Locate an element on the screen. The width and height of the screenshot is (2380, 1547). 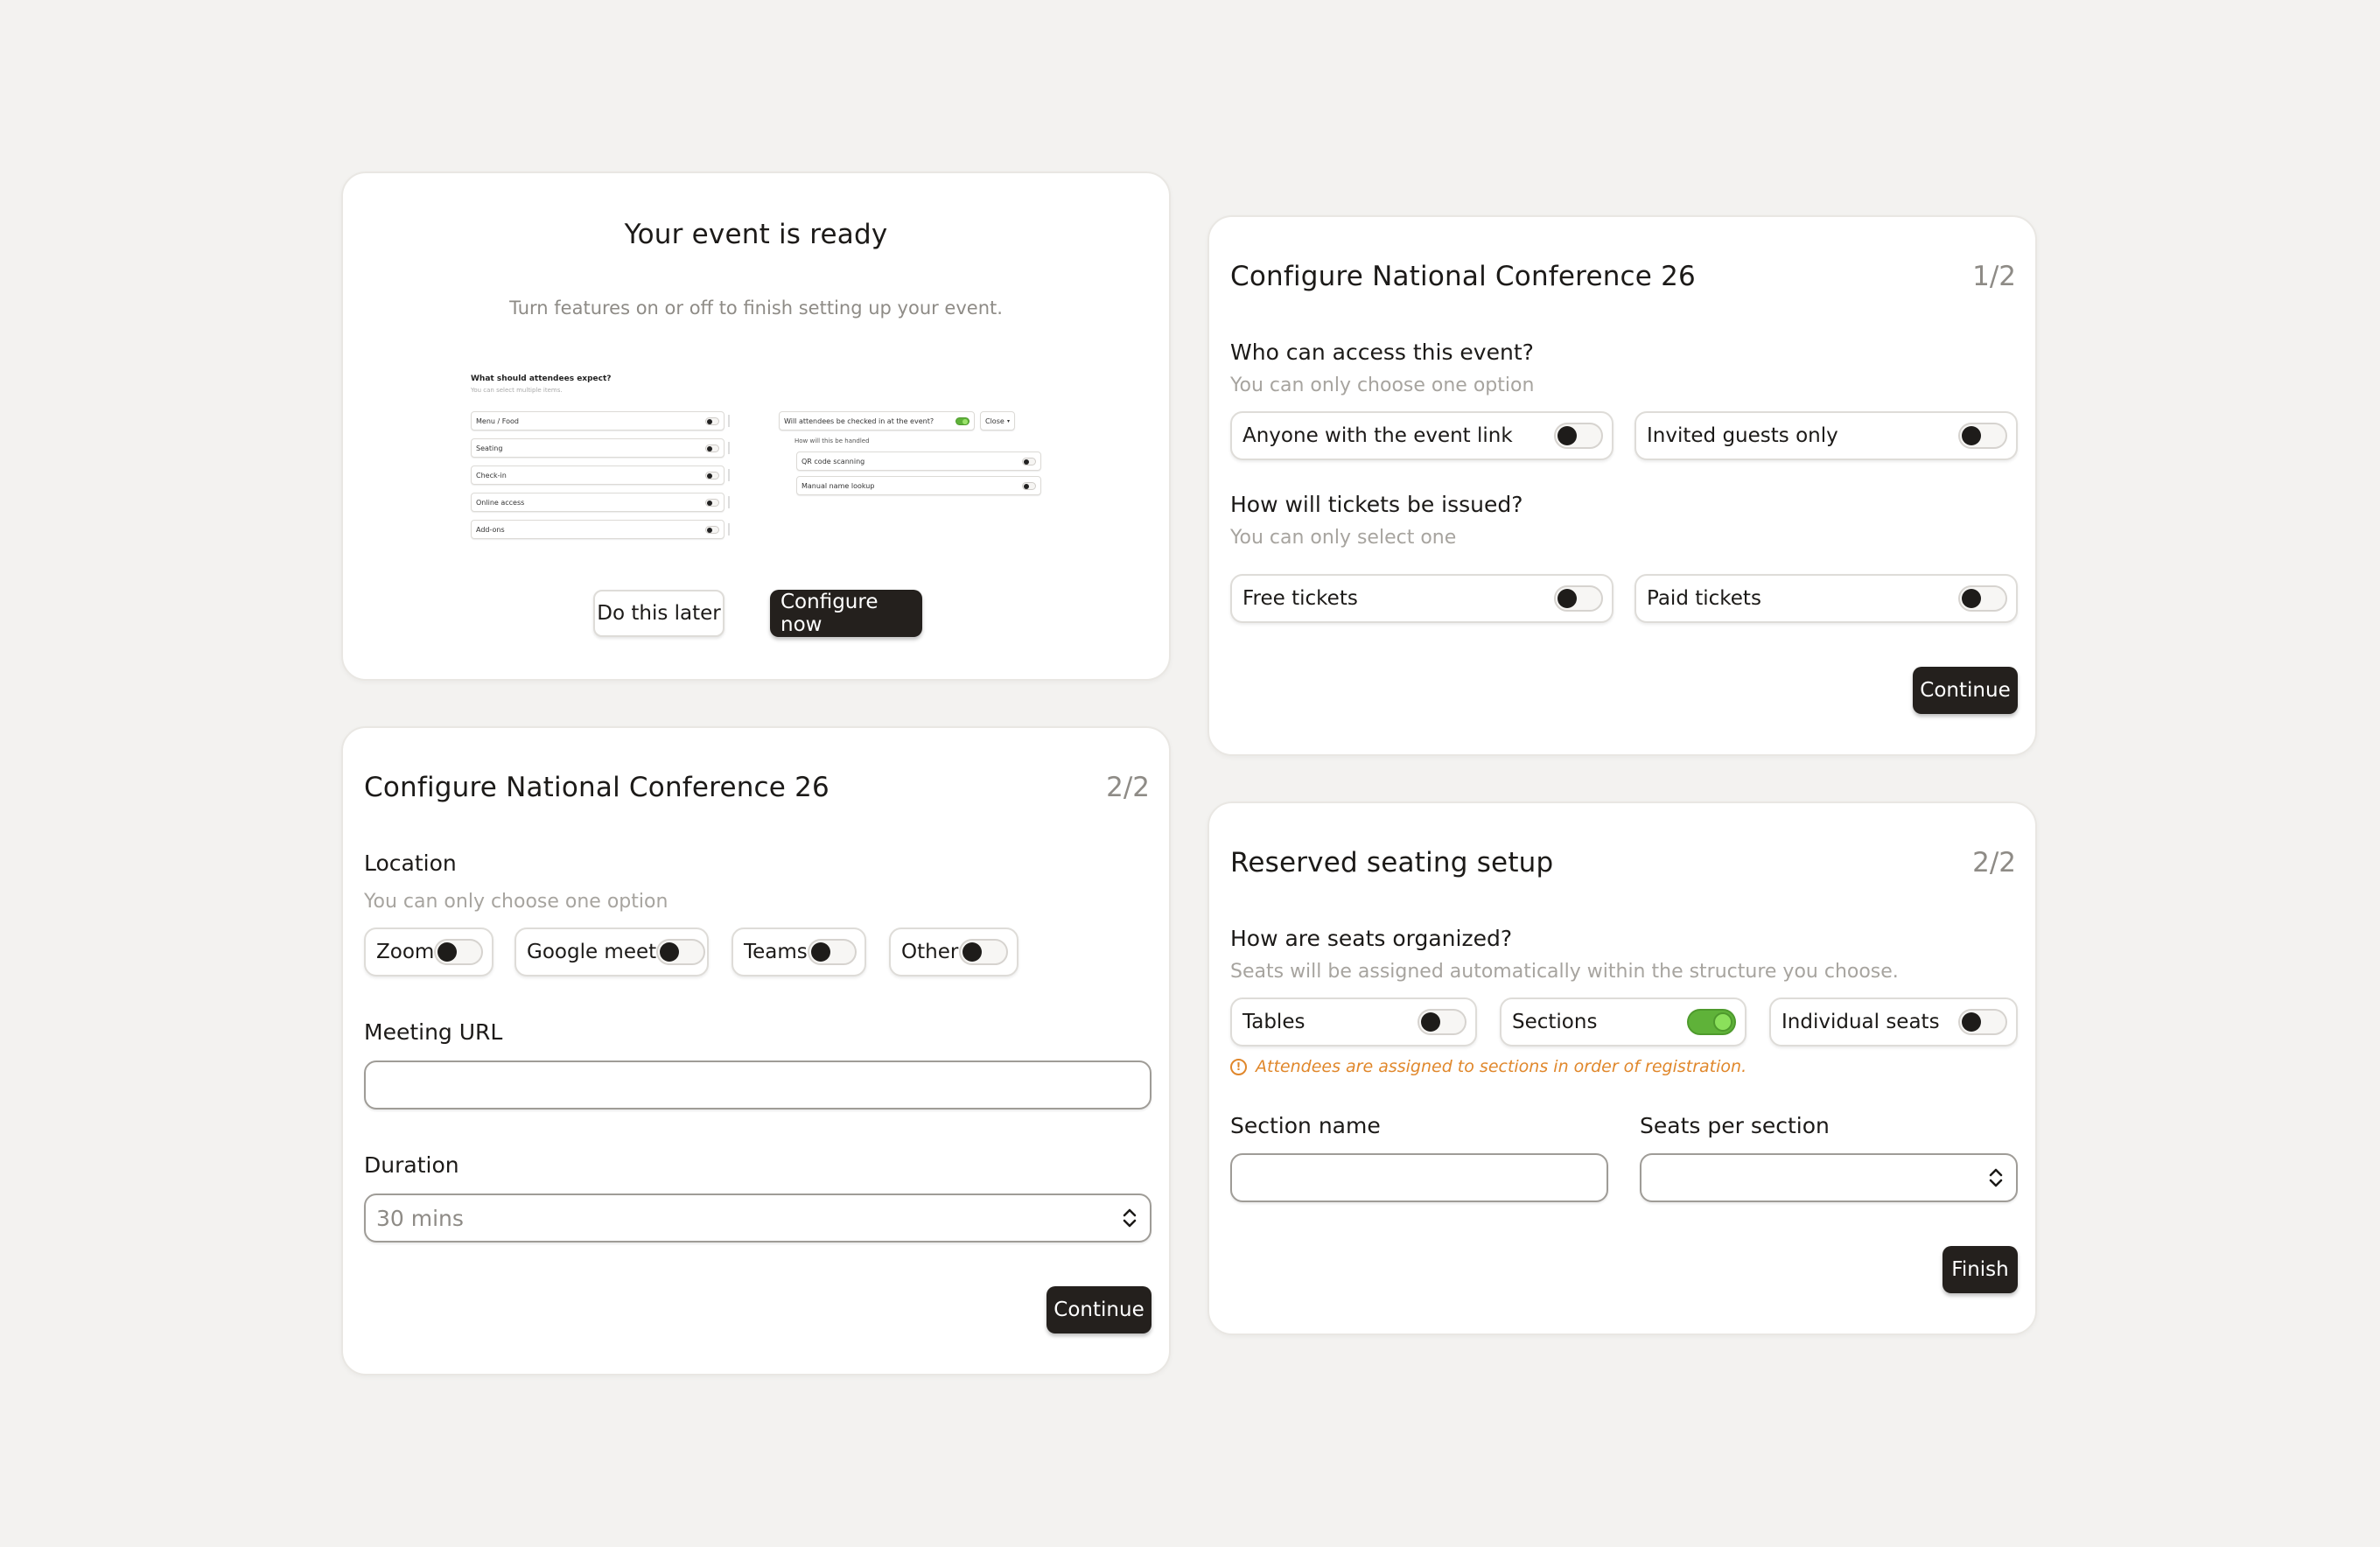
sections-toggle is located at coordinates (1711, 1022).